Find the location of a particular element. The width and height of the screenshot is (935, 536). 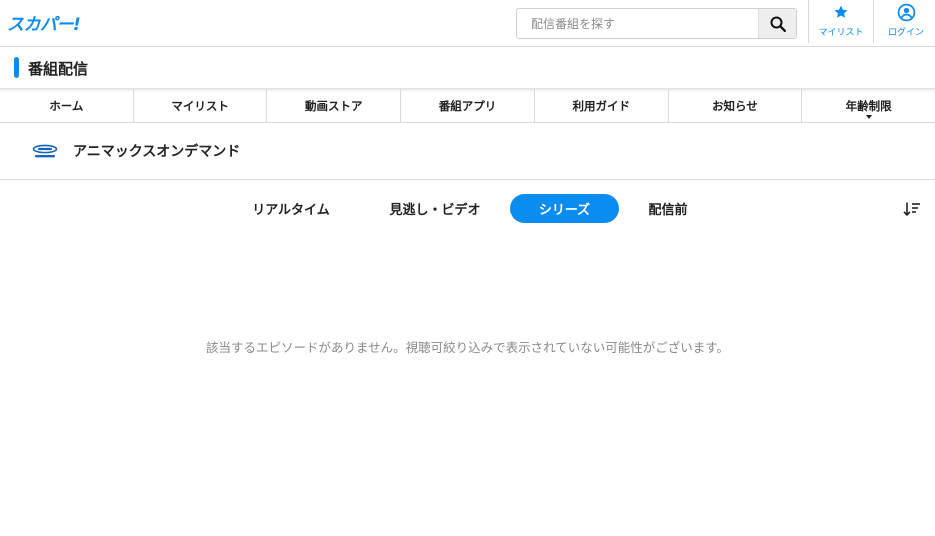

global-nav: ホーム マイリスト 動画ストア 番組アプリ 利用ガイド お知らせ 年齢制限 is located at coordinates (467, 106).